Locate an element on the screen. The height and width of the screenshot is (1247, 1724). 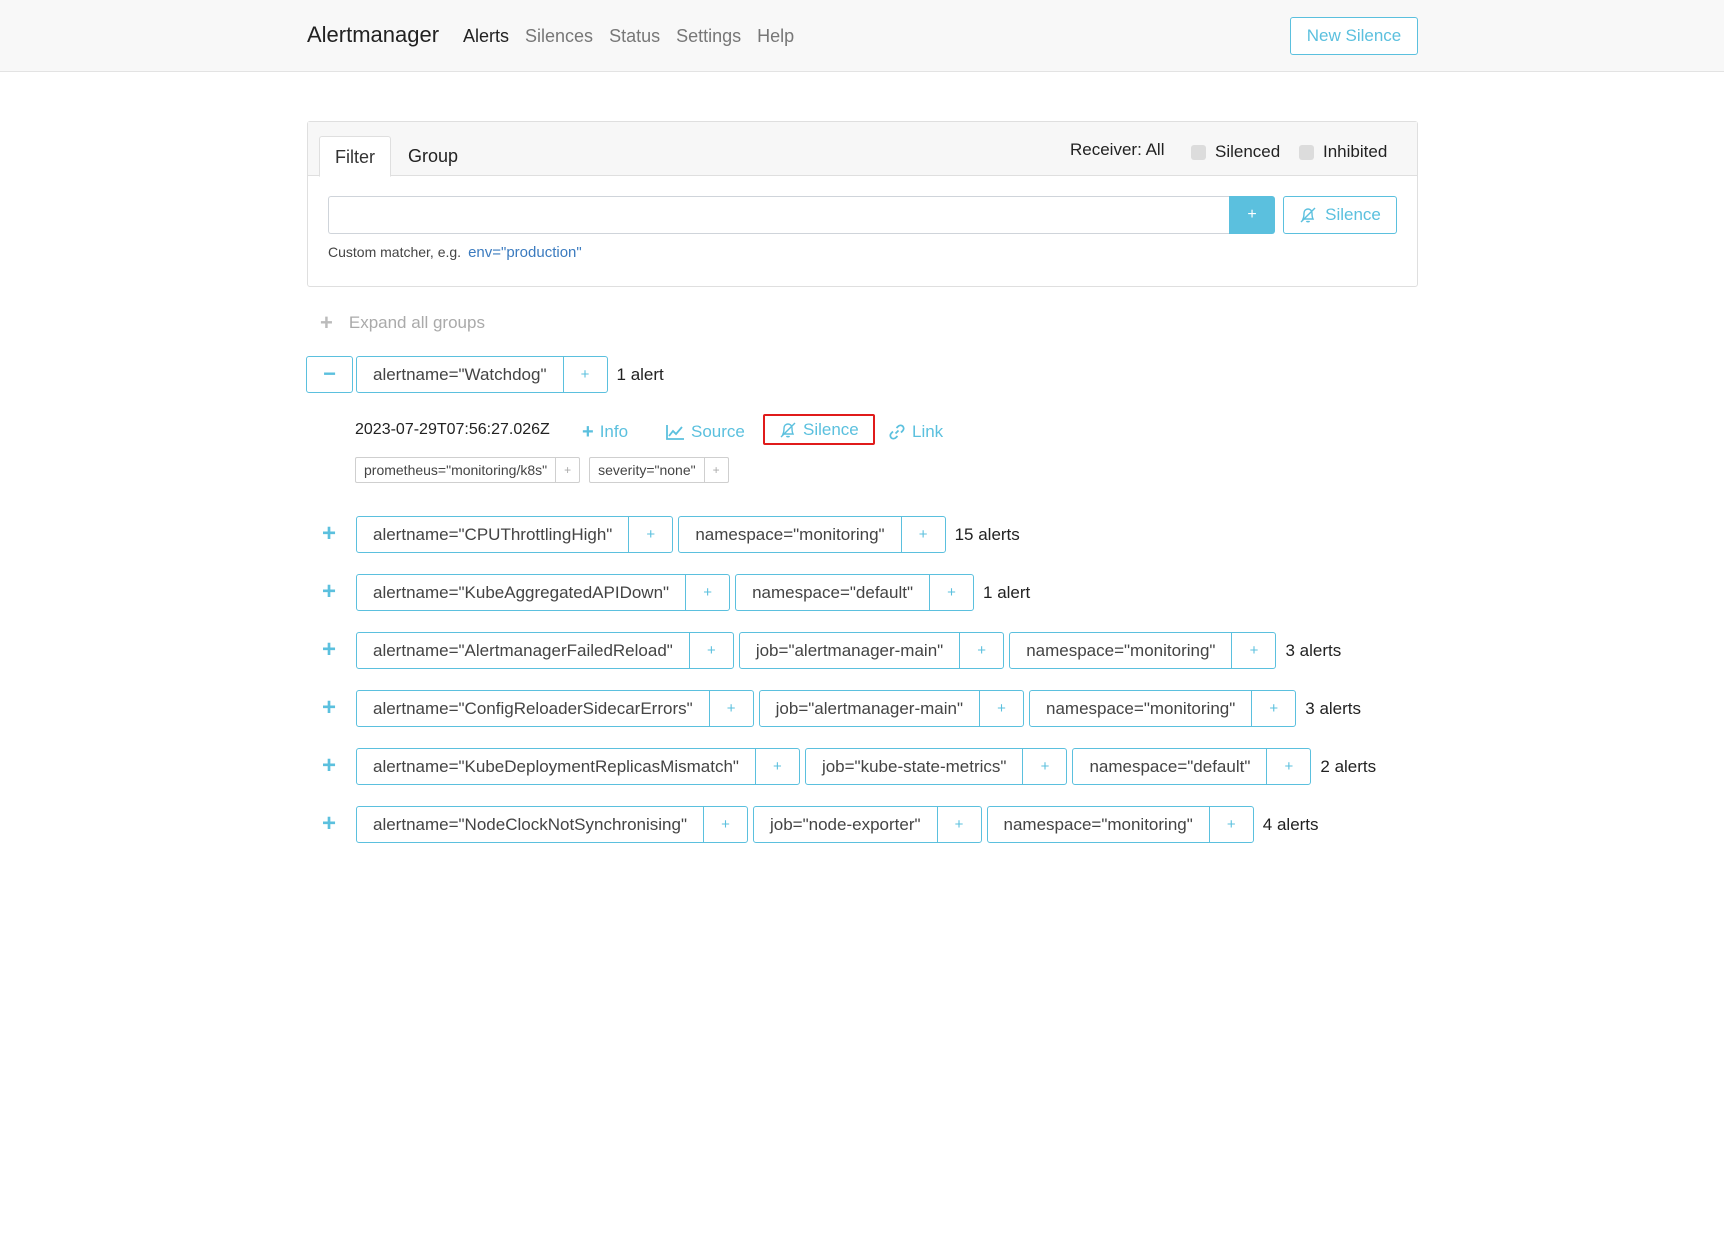
alert-silence-button: Silence is located at coordinates (819, 429).